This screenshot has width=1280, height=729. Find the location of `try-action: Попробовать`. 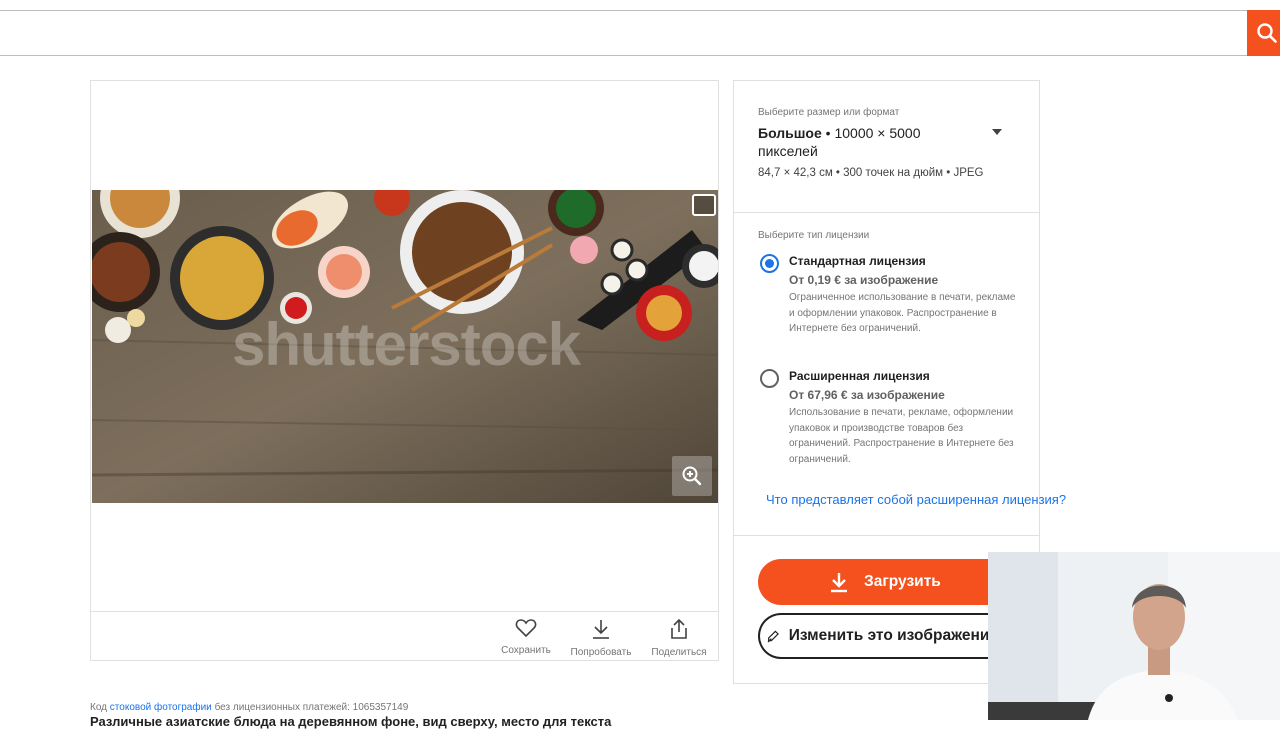

try-action: Попробовать is located at coordinates (601, 638).